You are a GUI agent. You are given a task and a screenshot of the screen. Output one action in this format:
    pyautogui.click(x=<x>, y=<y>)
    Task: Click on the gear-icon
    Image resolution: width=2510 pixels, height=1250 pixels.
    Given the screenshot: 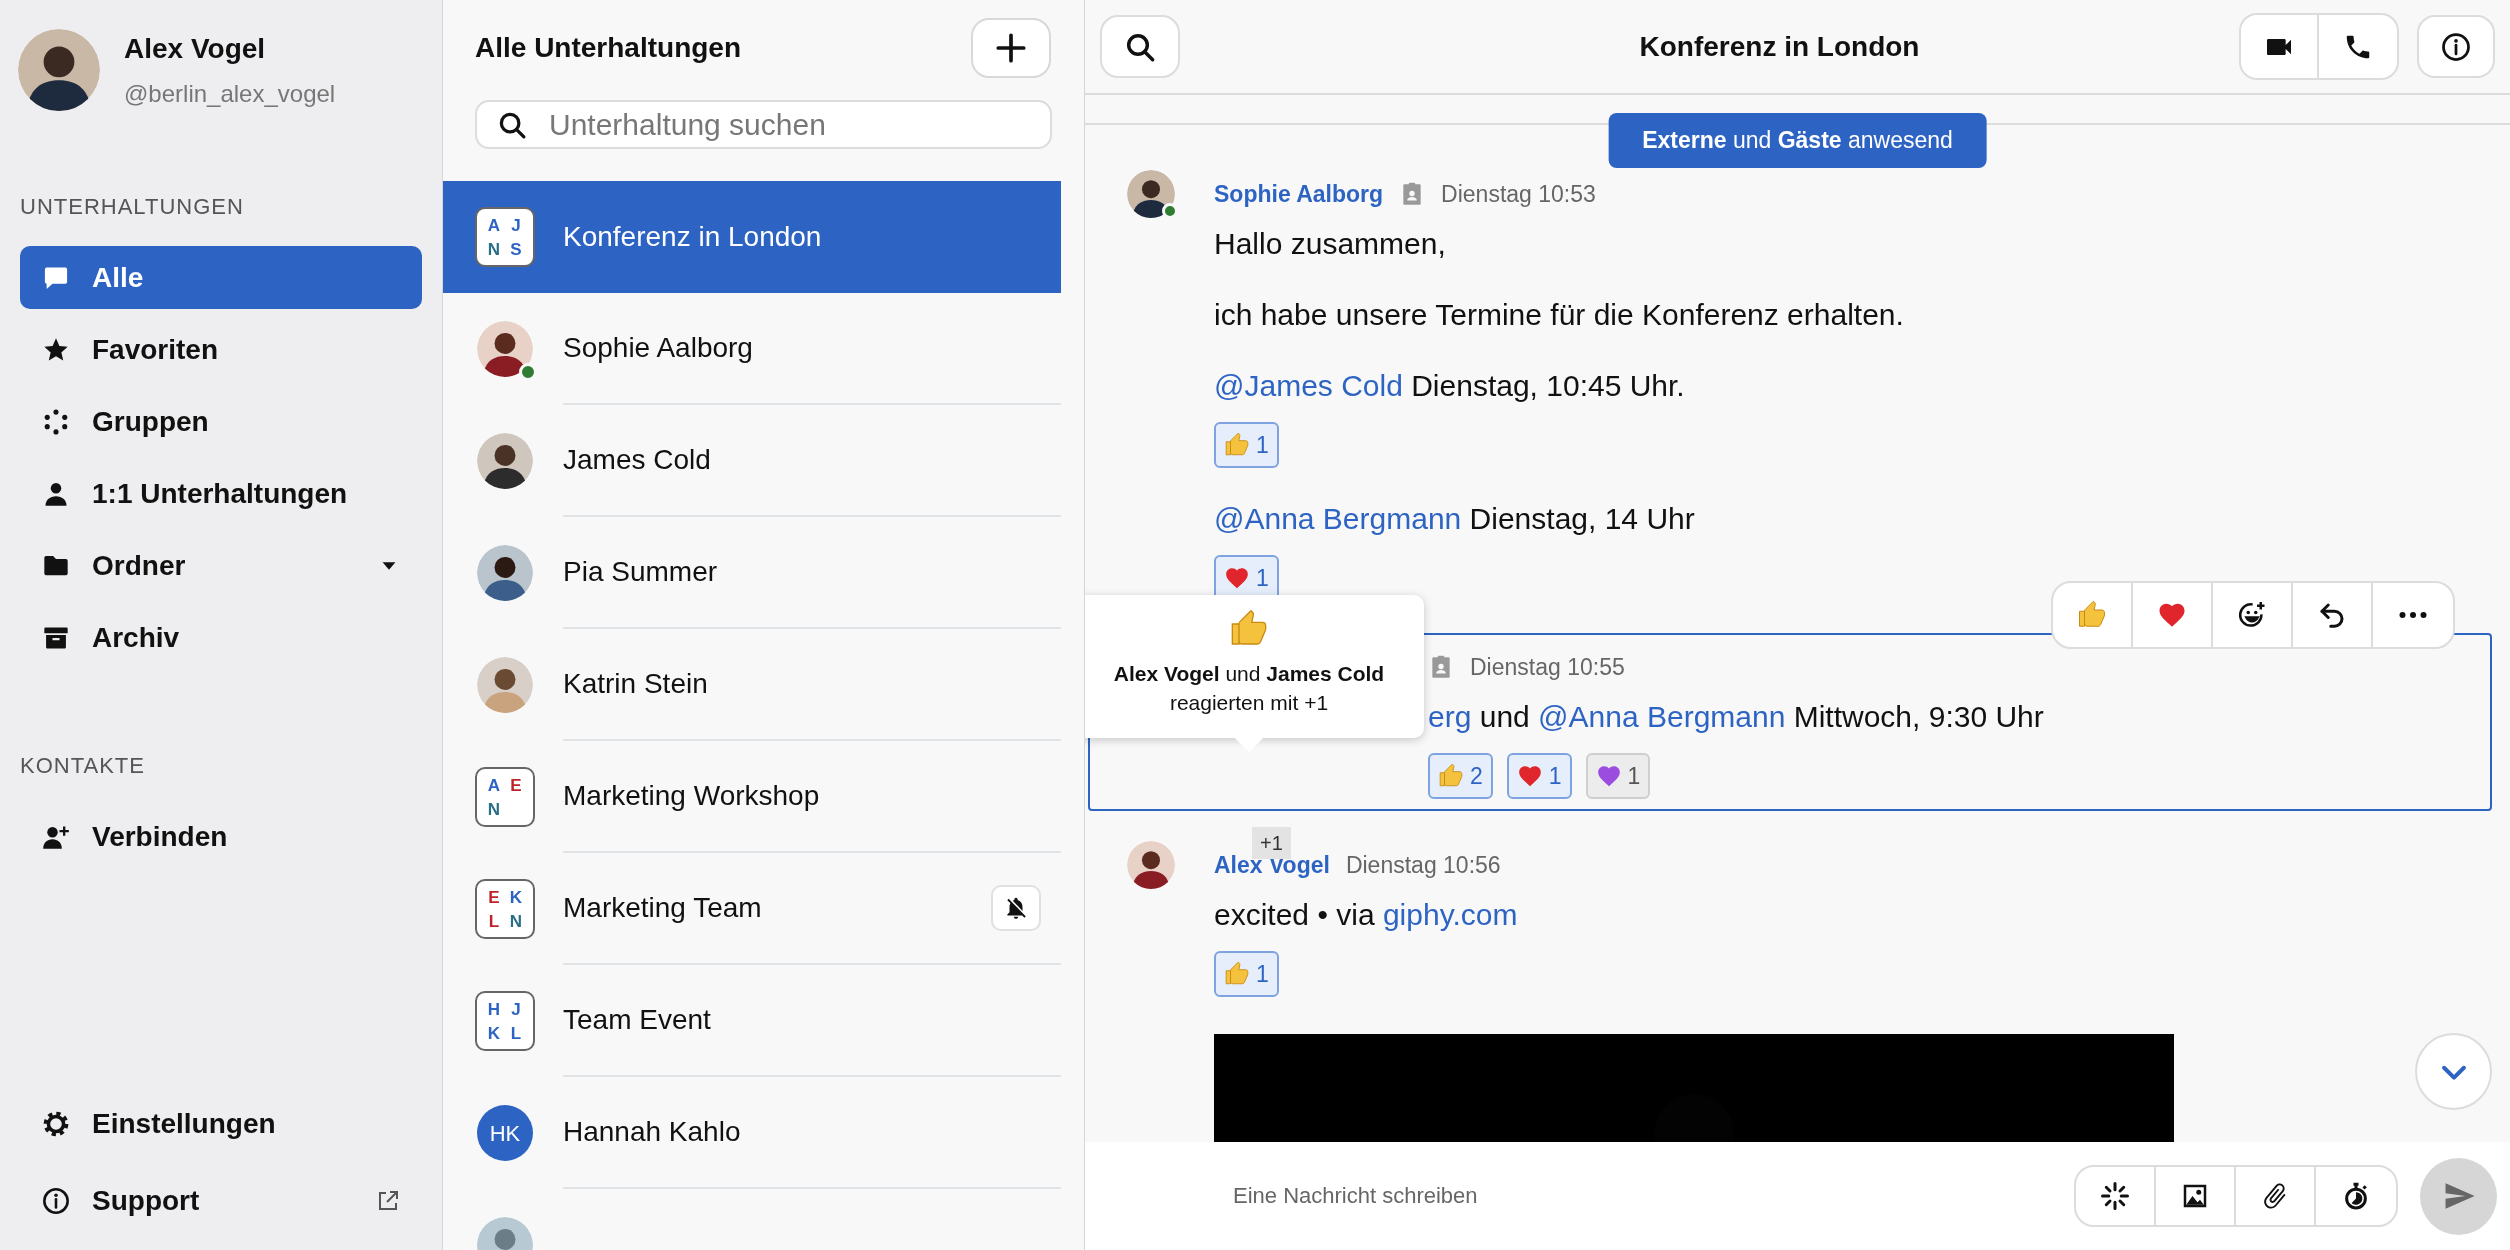 What is the action you would take?
    pyautogui.click(x=56, y=1123)
    